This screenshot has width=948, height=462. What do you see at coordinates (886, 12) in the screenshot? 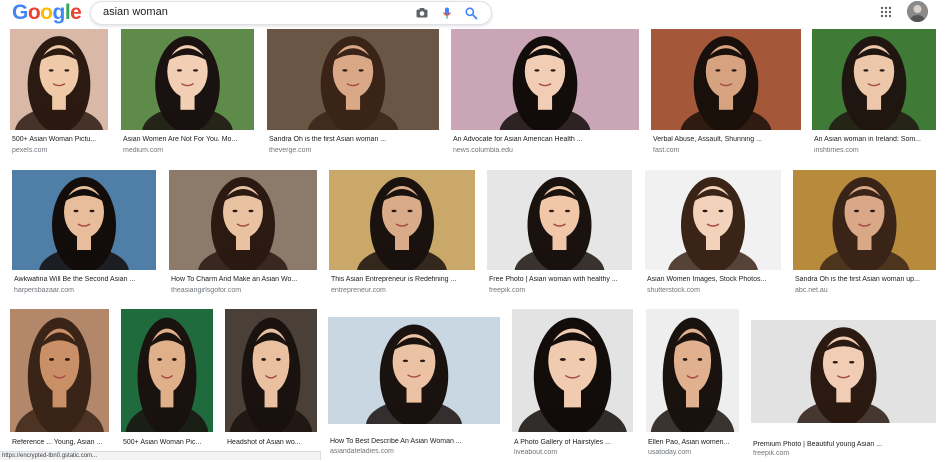
I see `apps-grid-icon` at bounding box center [886, 12].